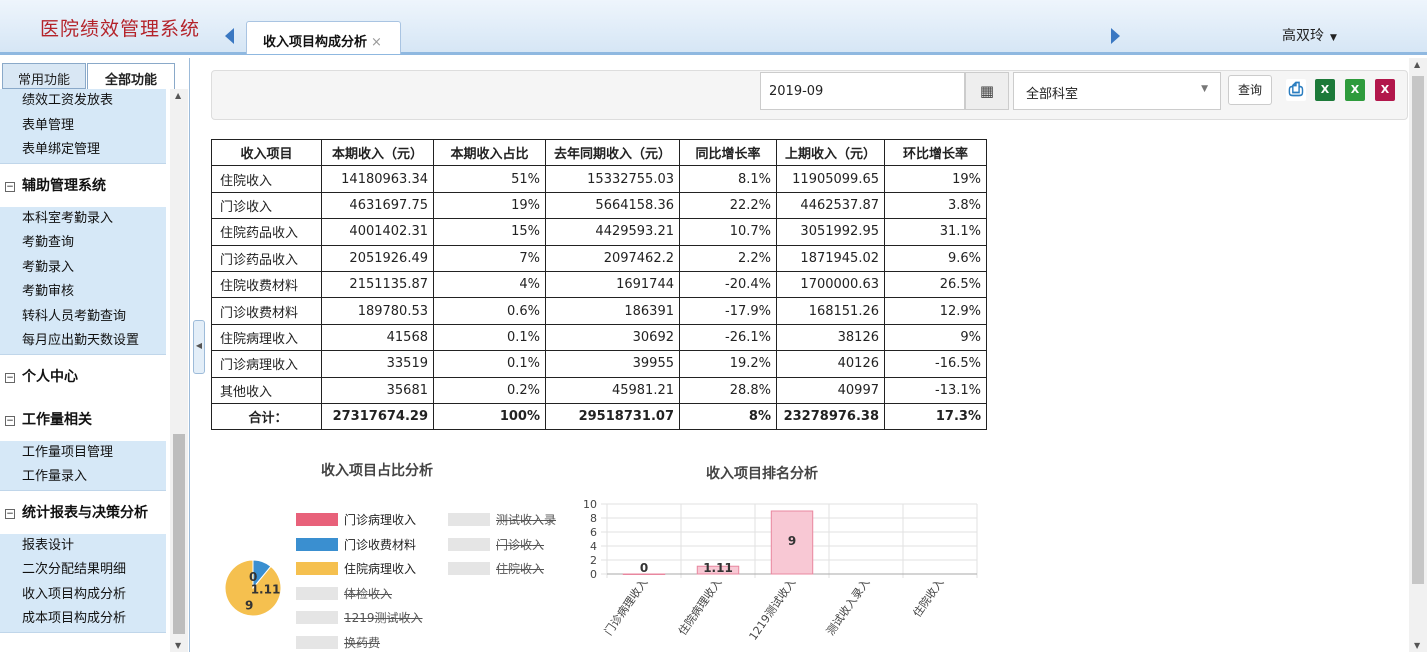  Describe the element at coordinates (612, 337) in the screenshot. I see `table-cell: 30692` at that location.